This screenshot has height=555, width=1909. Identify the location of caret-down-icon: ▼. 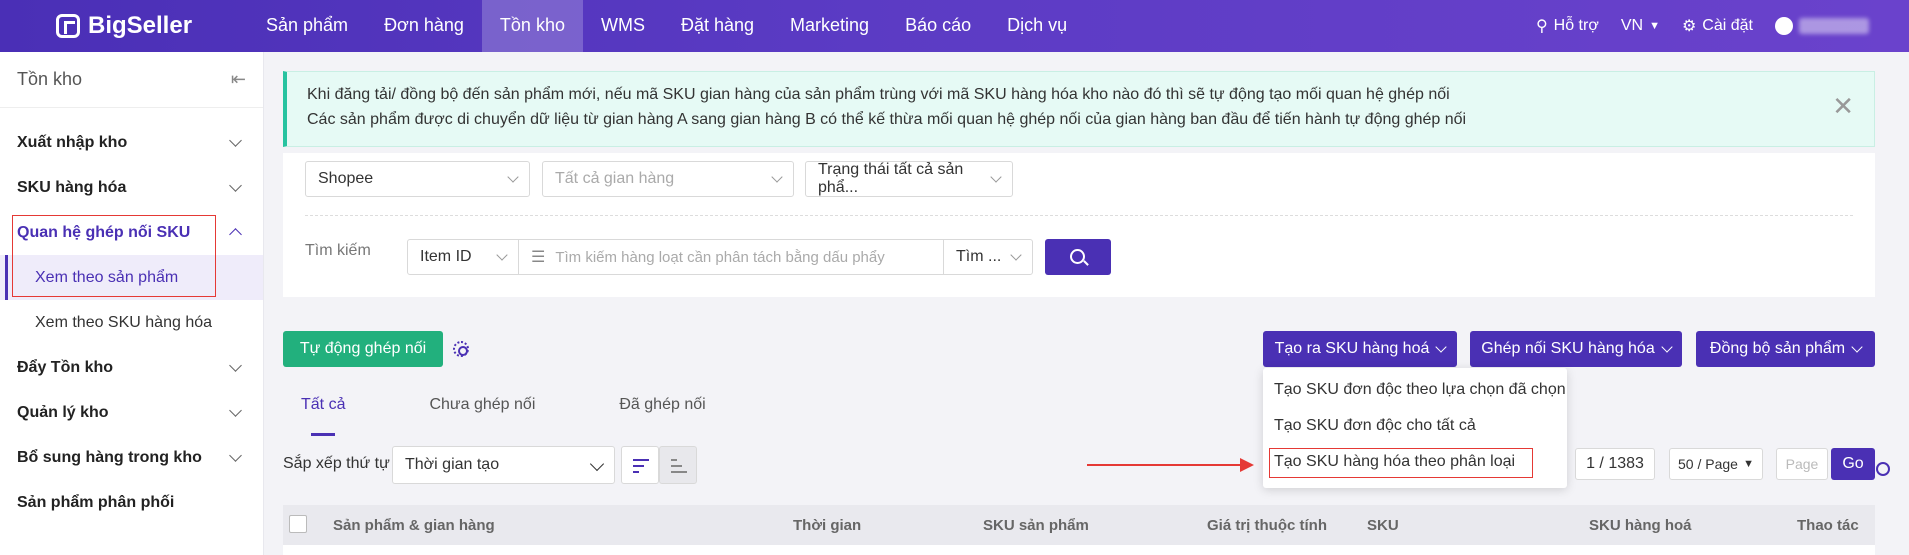
(1654, 26).